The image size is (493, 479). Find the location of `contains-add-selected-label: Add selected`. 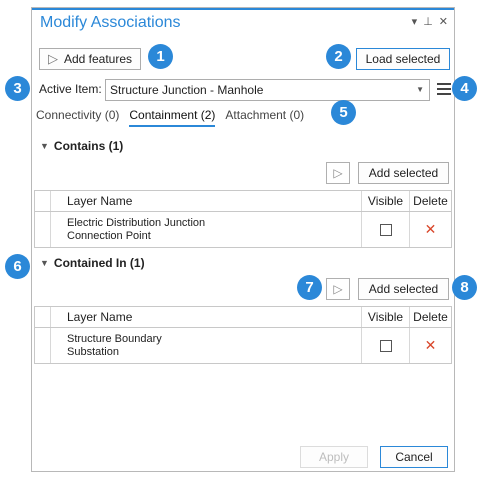

contains-add-selected-label: Add selected is located at coordinates (403, 173).